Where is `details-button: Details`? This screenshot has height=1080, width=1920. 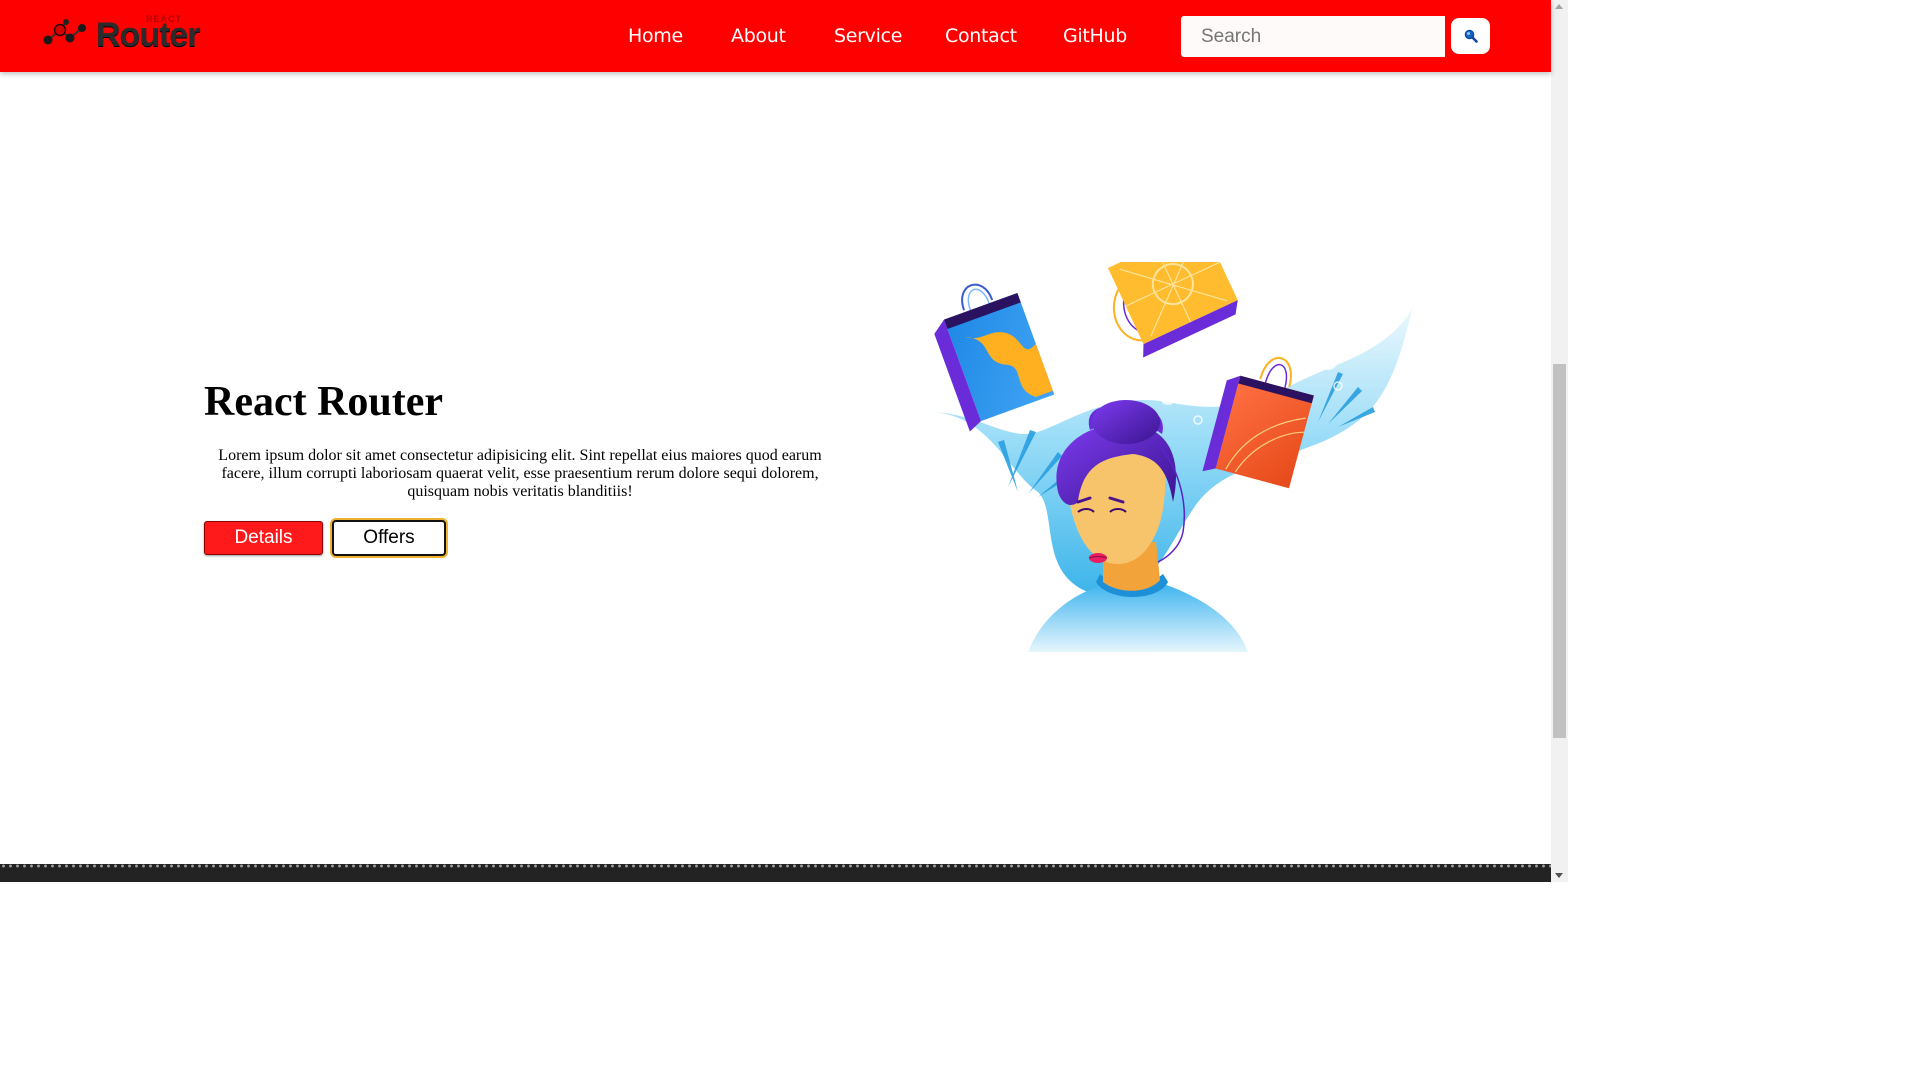
details-button: Details is located at coordinates (263, 538).